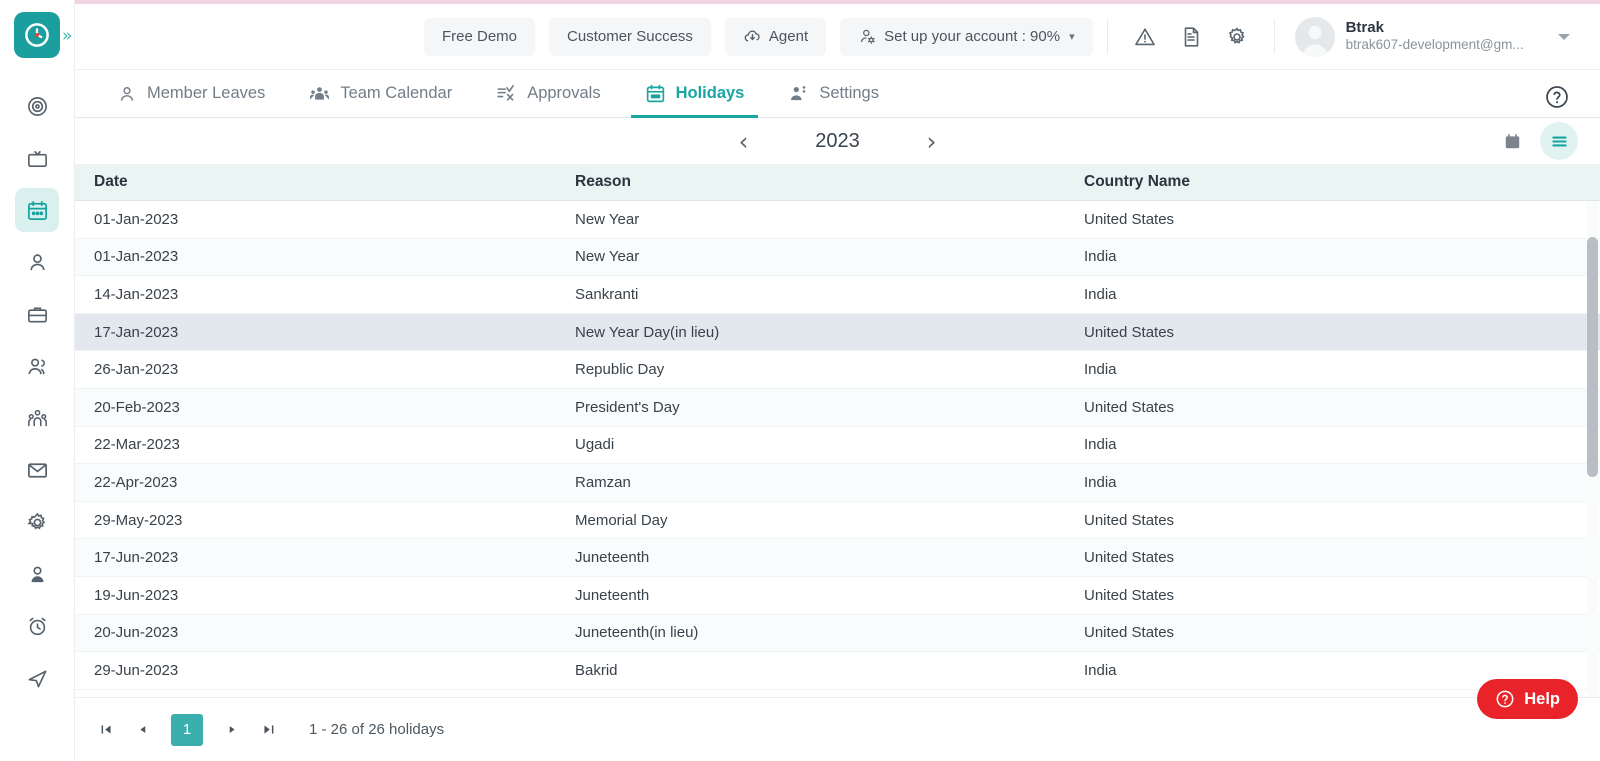 The width and height of the screenshot is (1600, 761). I want to click on customer-success-button: Customer Success, so click(630, 36).